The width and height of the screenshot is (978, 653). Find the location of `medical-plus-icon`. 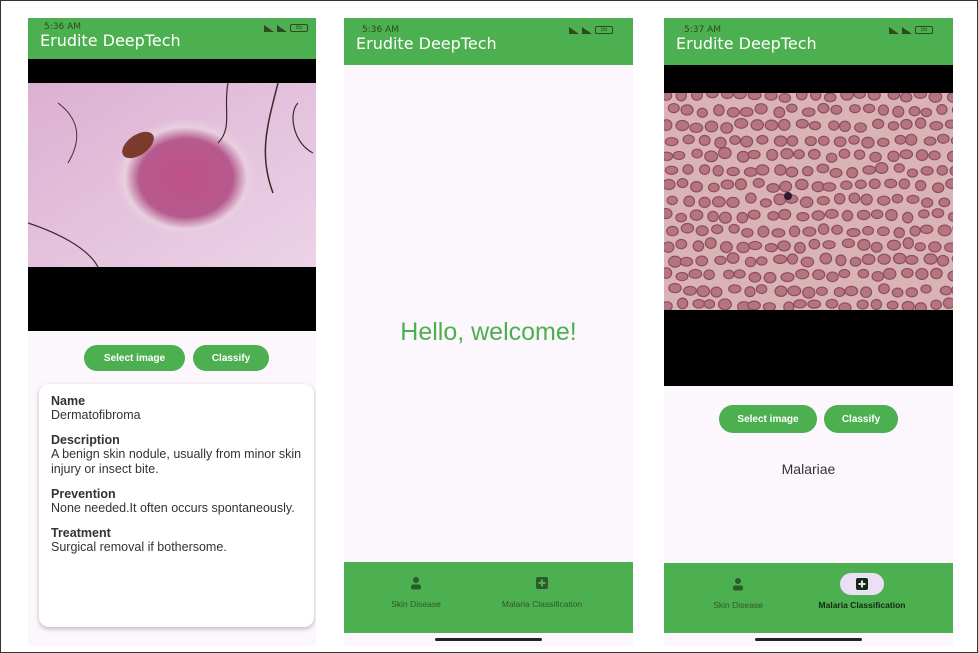

medical-plus-icon is located at coordinates (862, 584).